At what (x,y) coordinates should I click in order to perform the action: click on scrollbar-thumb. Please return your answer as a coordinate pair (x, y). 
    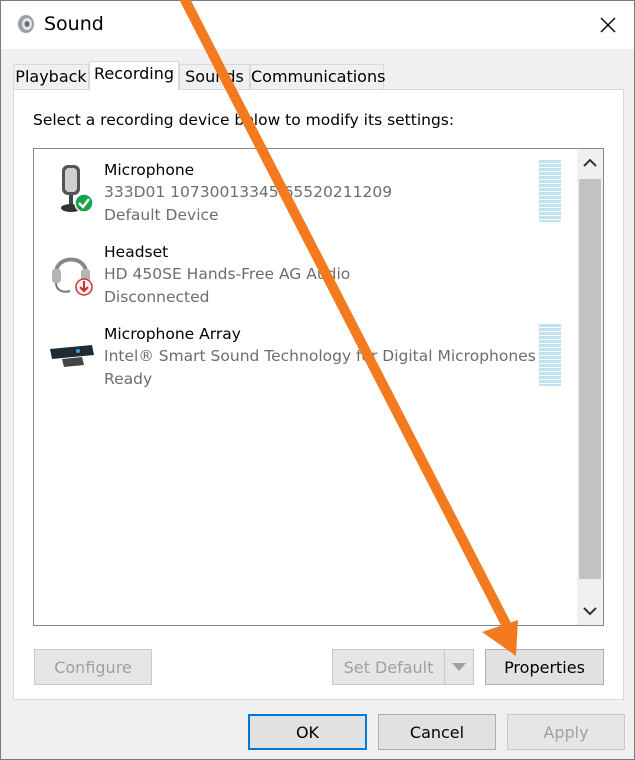
    Looking at the image, I should click on (590, 379).